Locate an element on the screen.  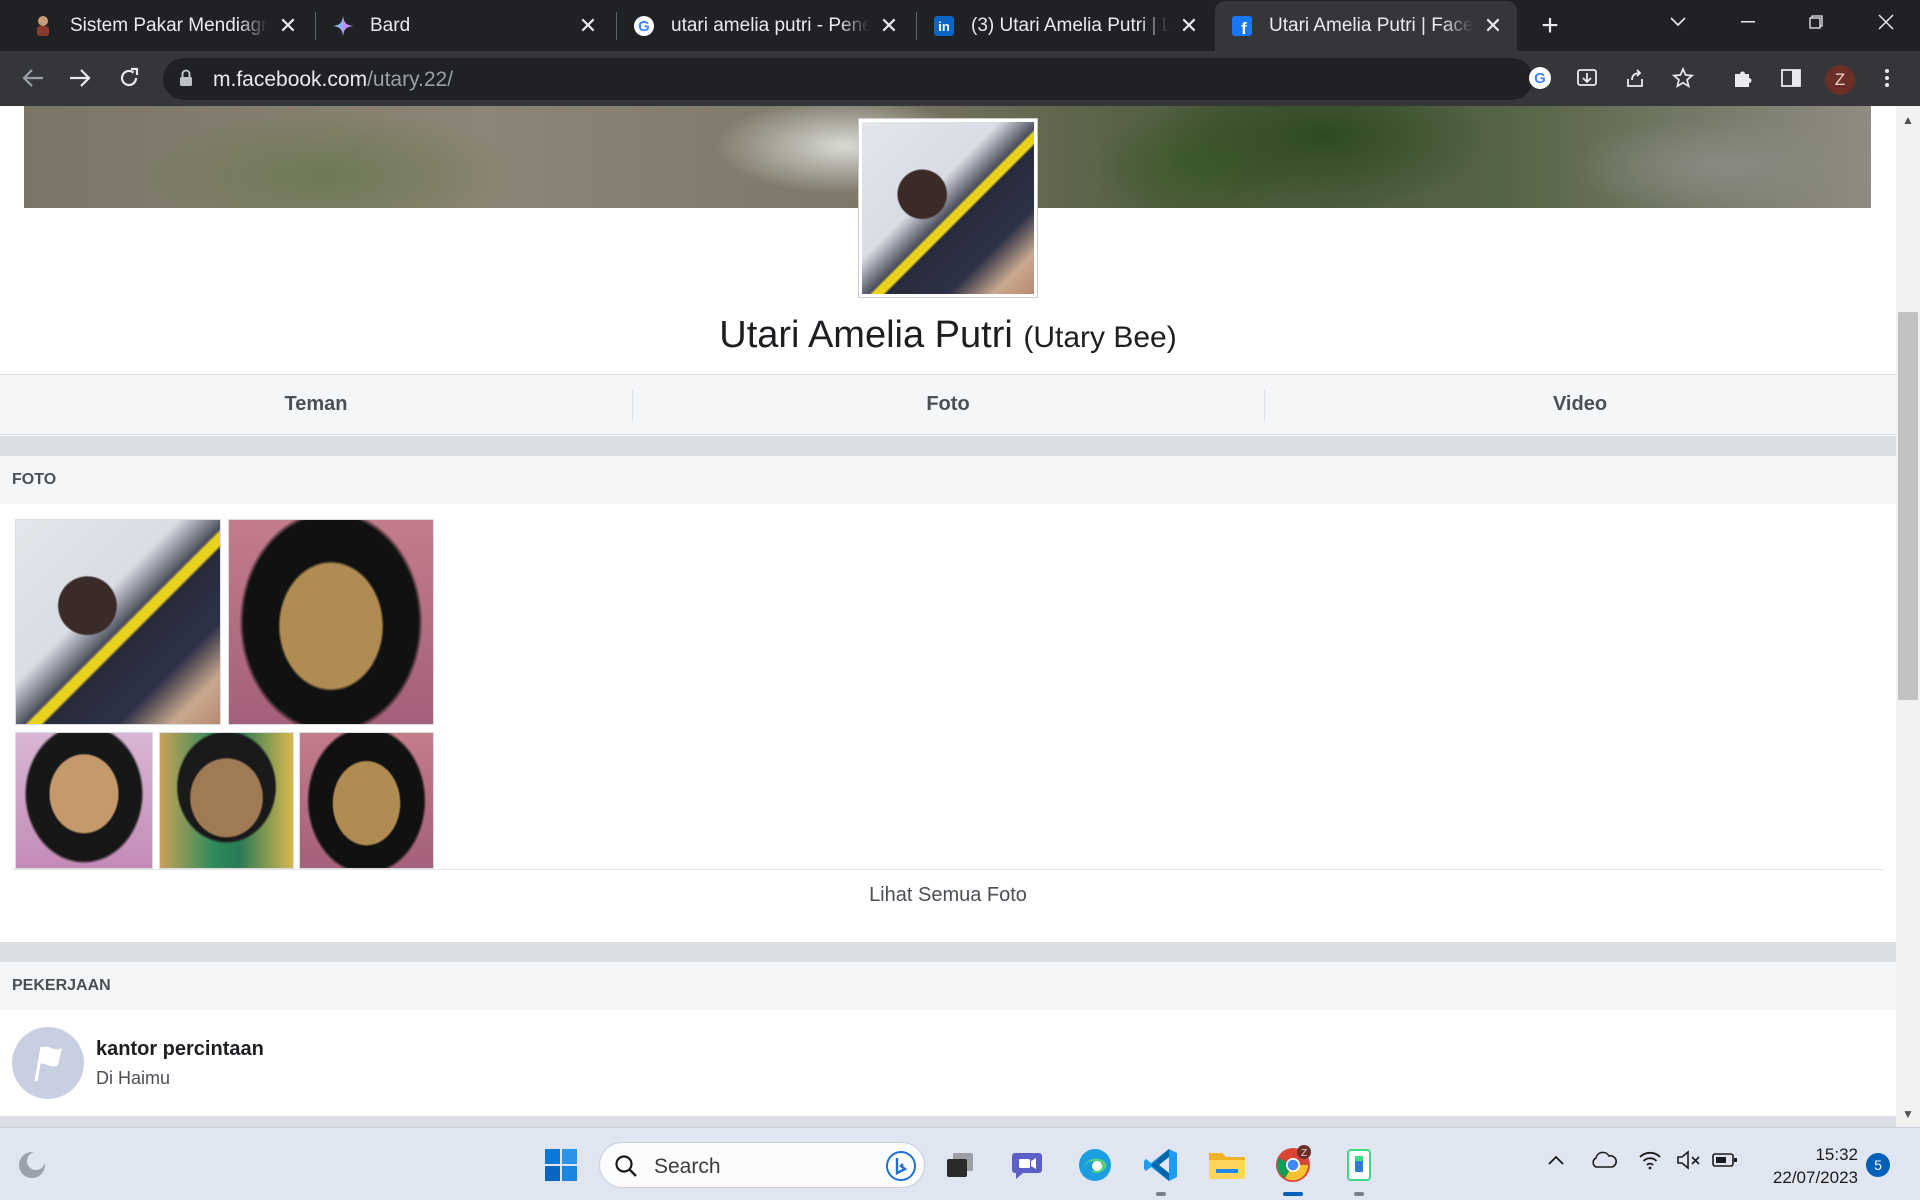
notification-count-badge: 5 is located at coordinates (1878, 1165).